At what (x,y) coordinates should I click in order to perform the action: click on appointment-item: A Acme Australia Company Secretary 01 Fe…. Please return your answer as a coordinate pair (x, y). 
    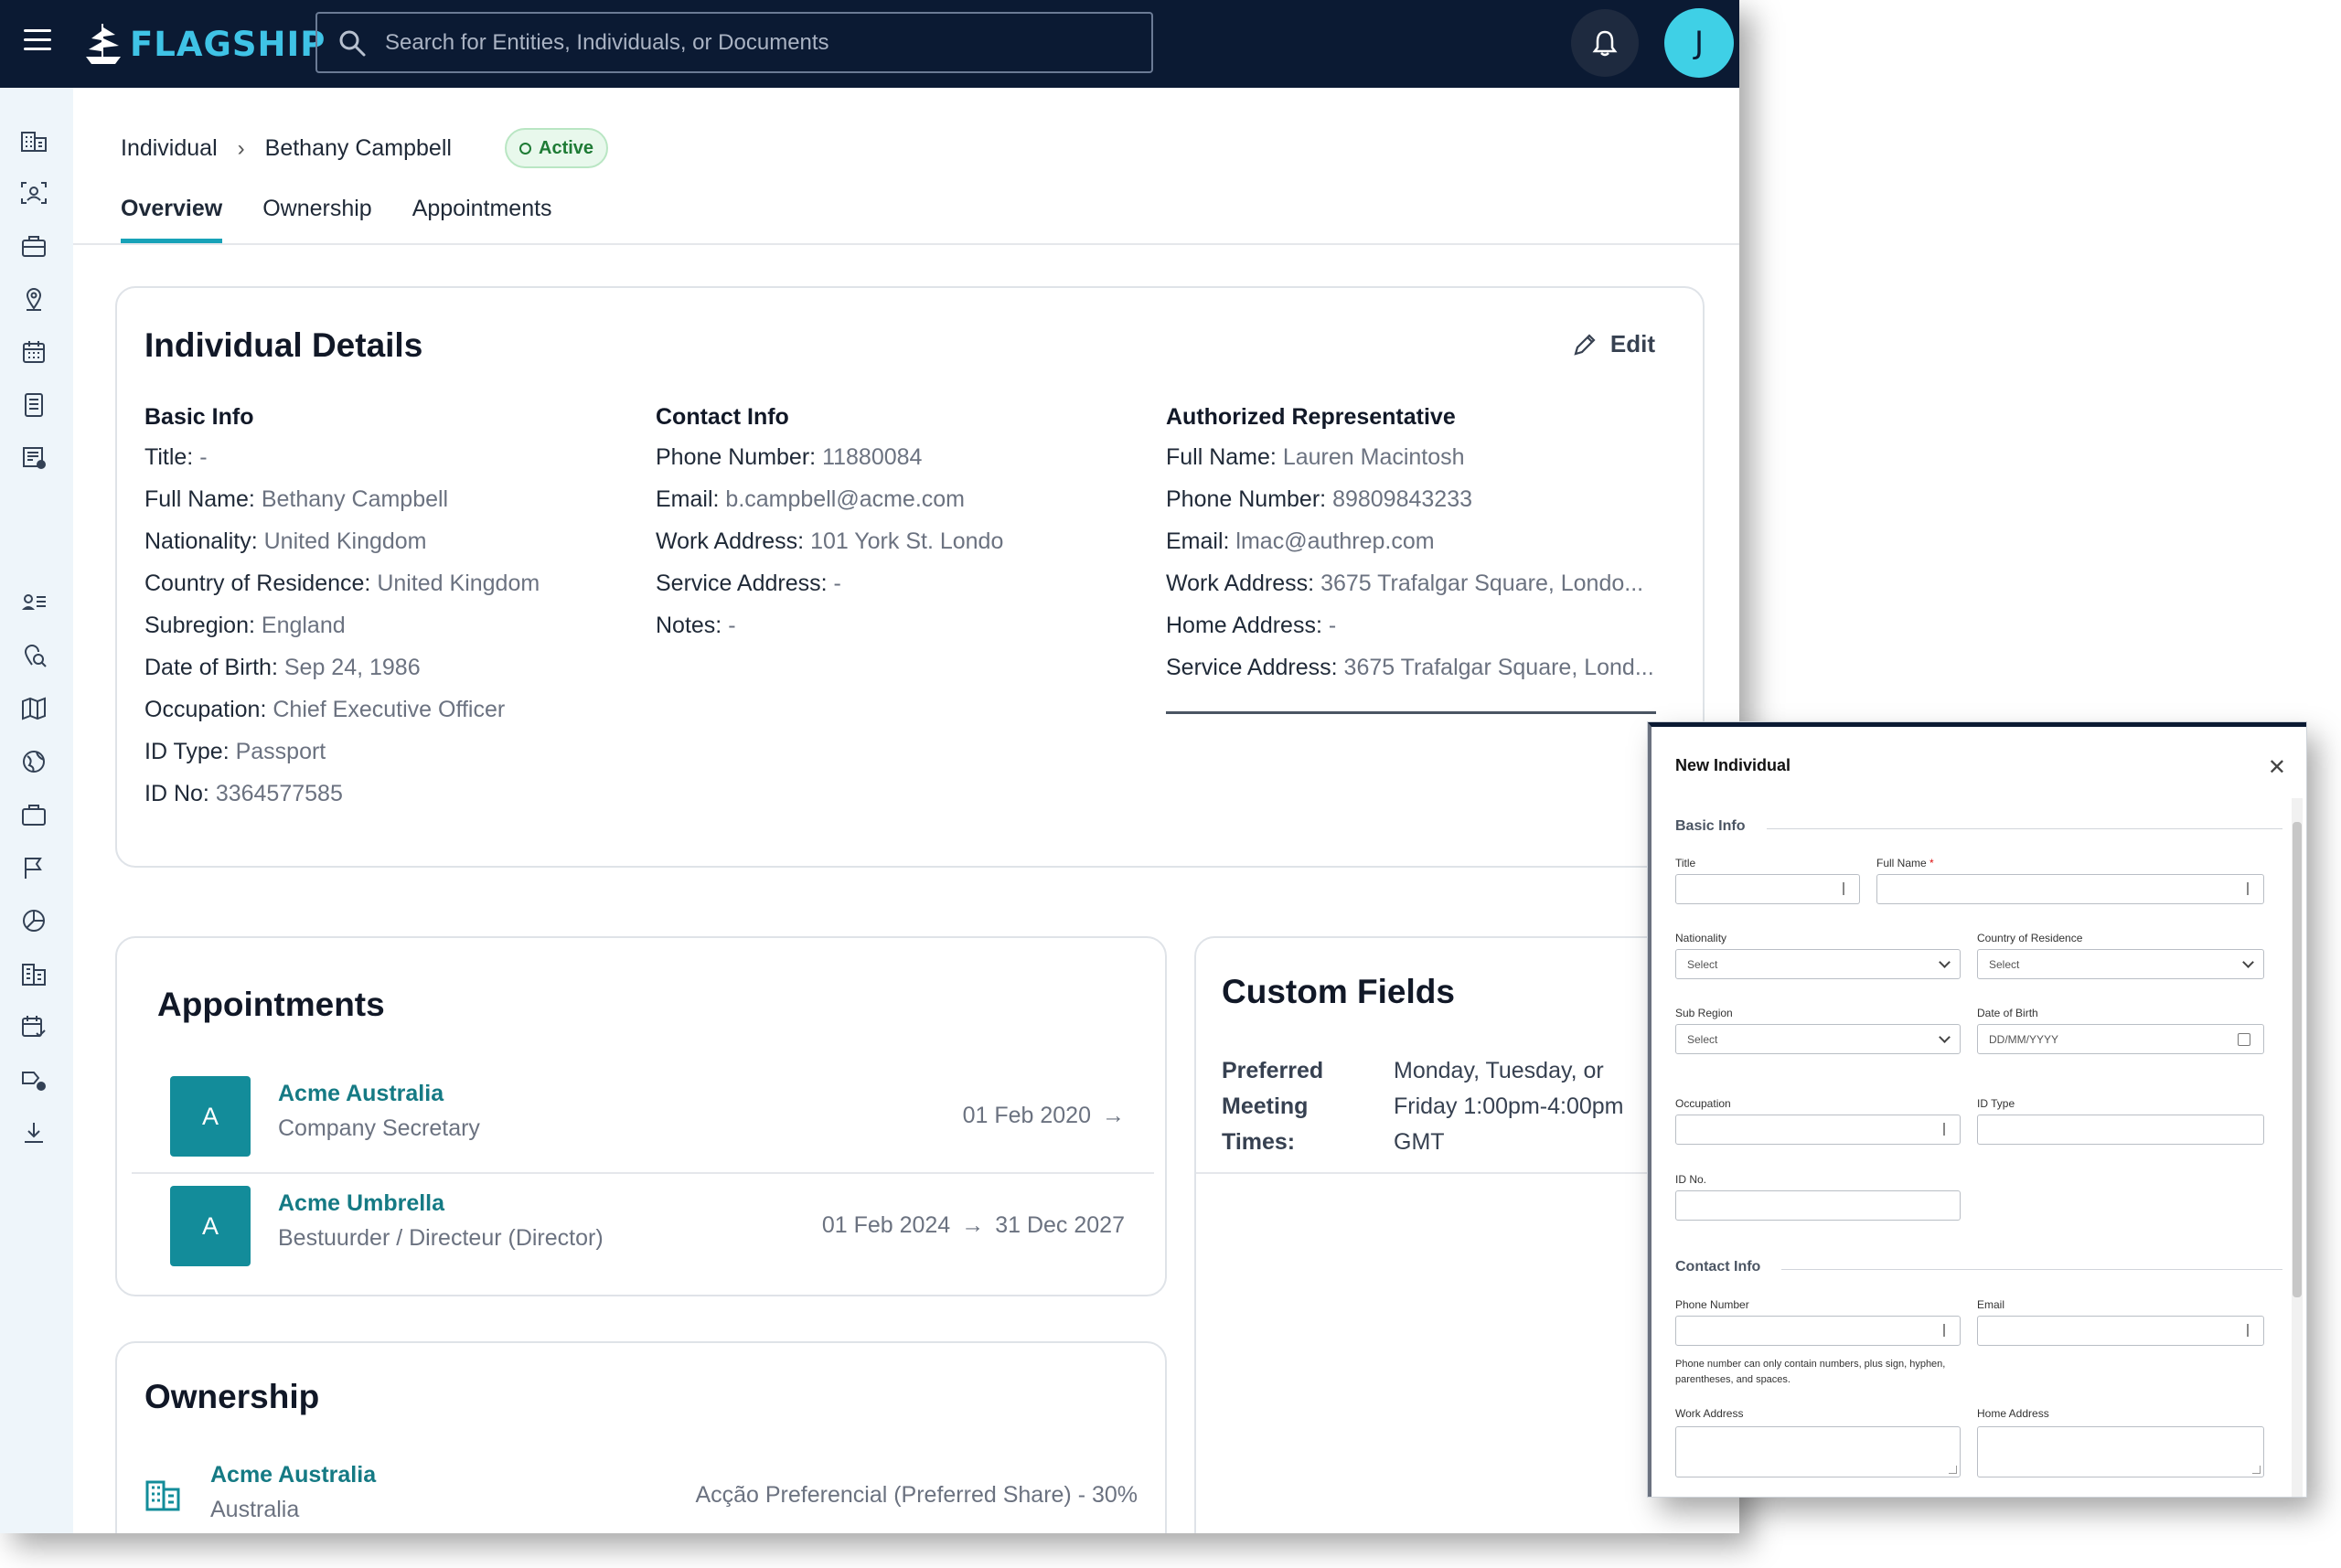
    Looking at the image, I should click on (643, 1116).